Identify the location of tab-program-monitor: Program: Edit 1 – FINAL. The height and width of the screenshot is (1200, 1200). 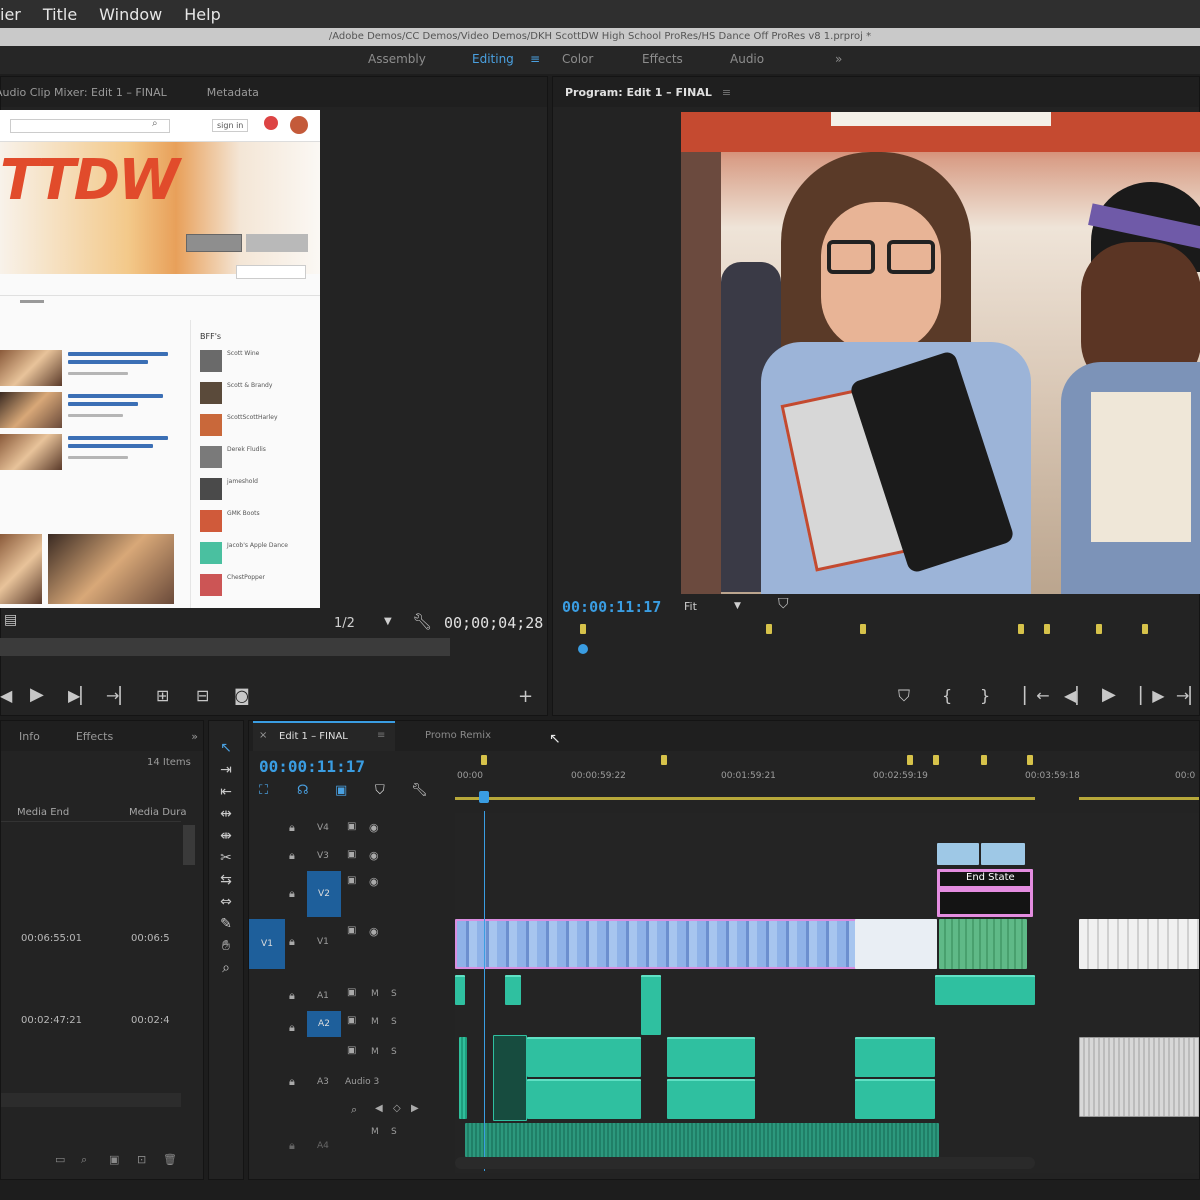
(638, 92).